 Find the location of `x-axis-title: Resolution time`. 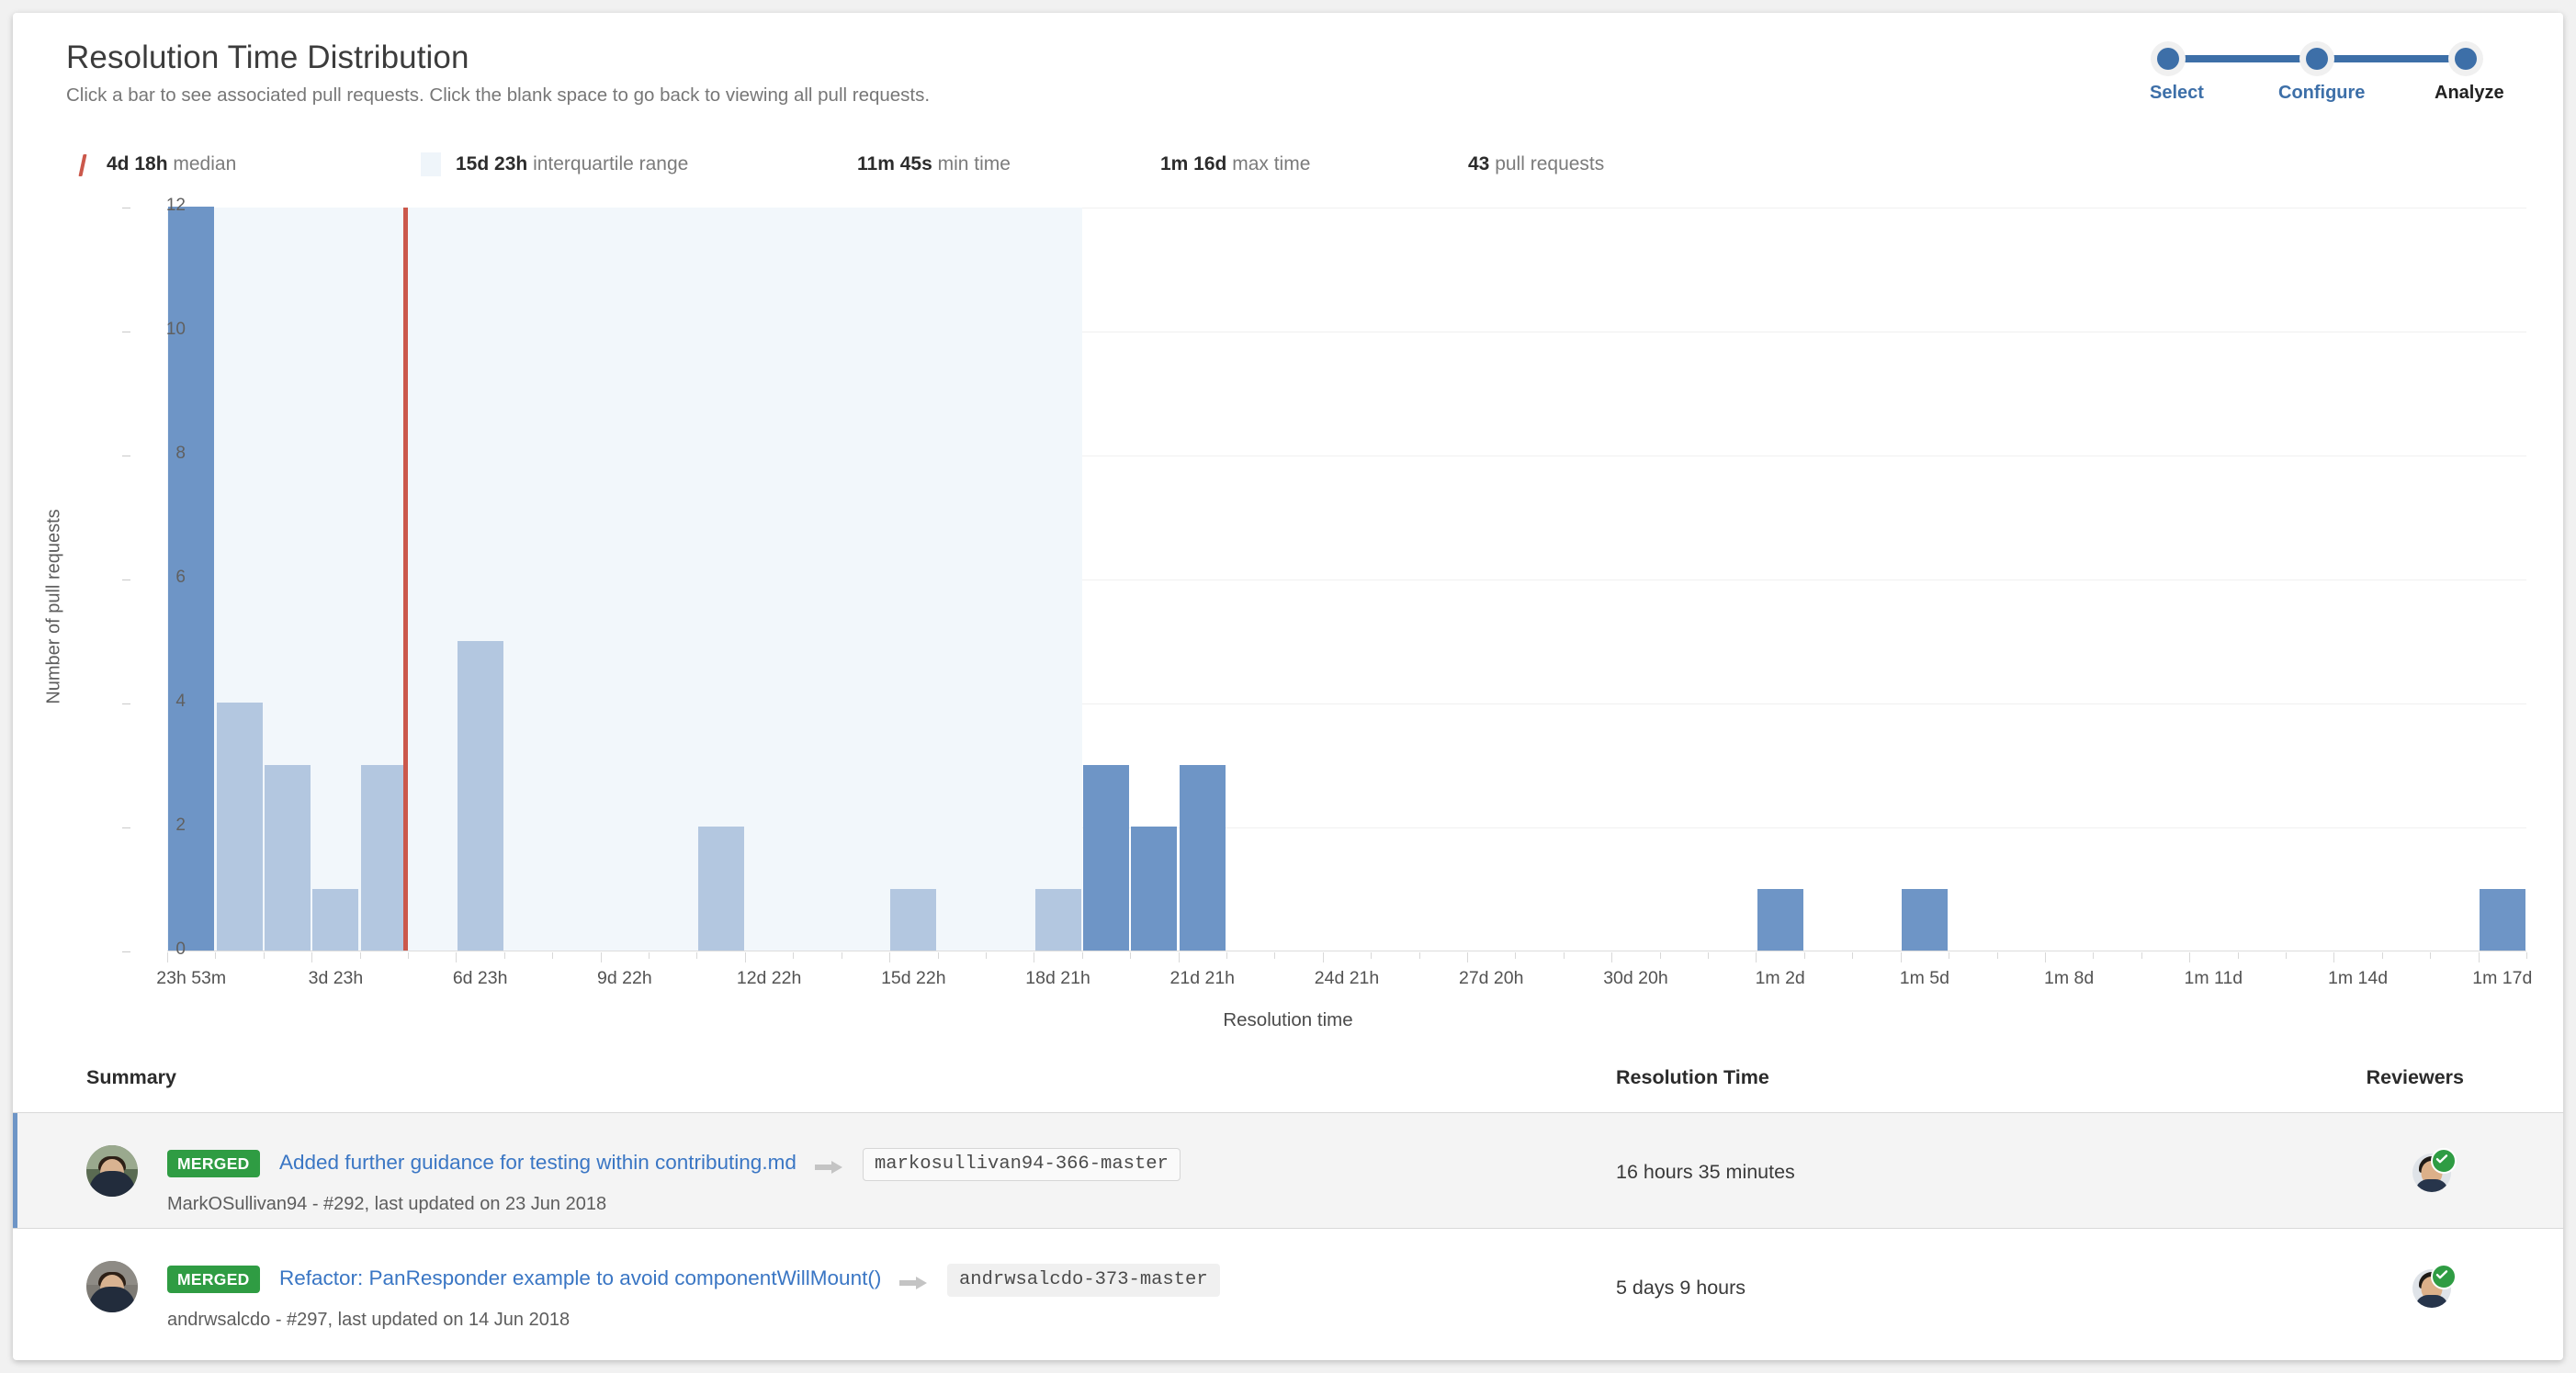

x-axis-title: Resolution time is located at coordinates (1288, 1019).